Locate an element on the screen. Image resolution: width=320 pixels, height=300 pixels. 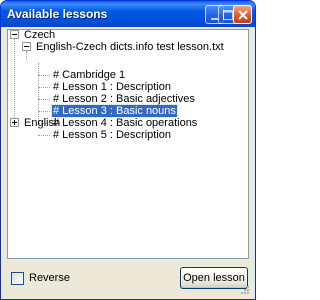
tree-node-label: # Lesson 4 : Basic operations is located at coordinates (125, 123).